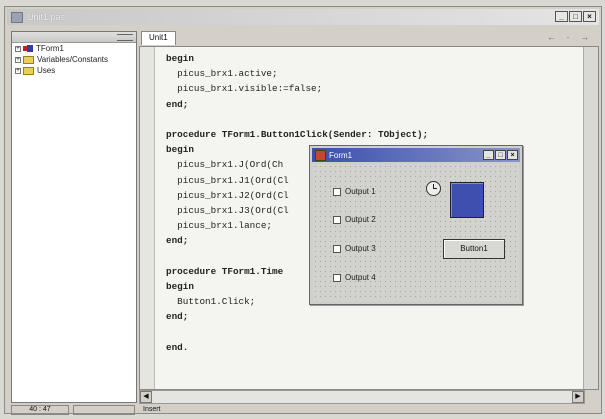  I want to click on grip-icon, so click(125, 37).